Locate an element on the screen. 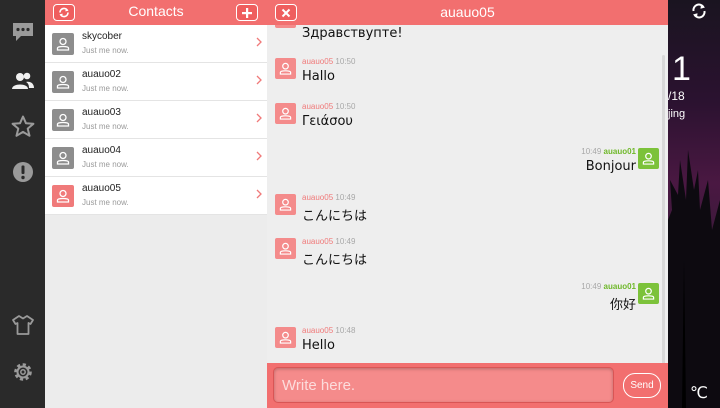  nav-favorites-button is located at coordinates (22, 126).